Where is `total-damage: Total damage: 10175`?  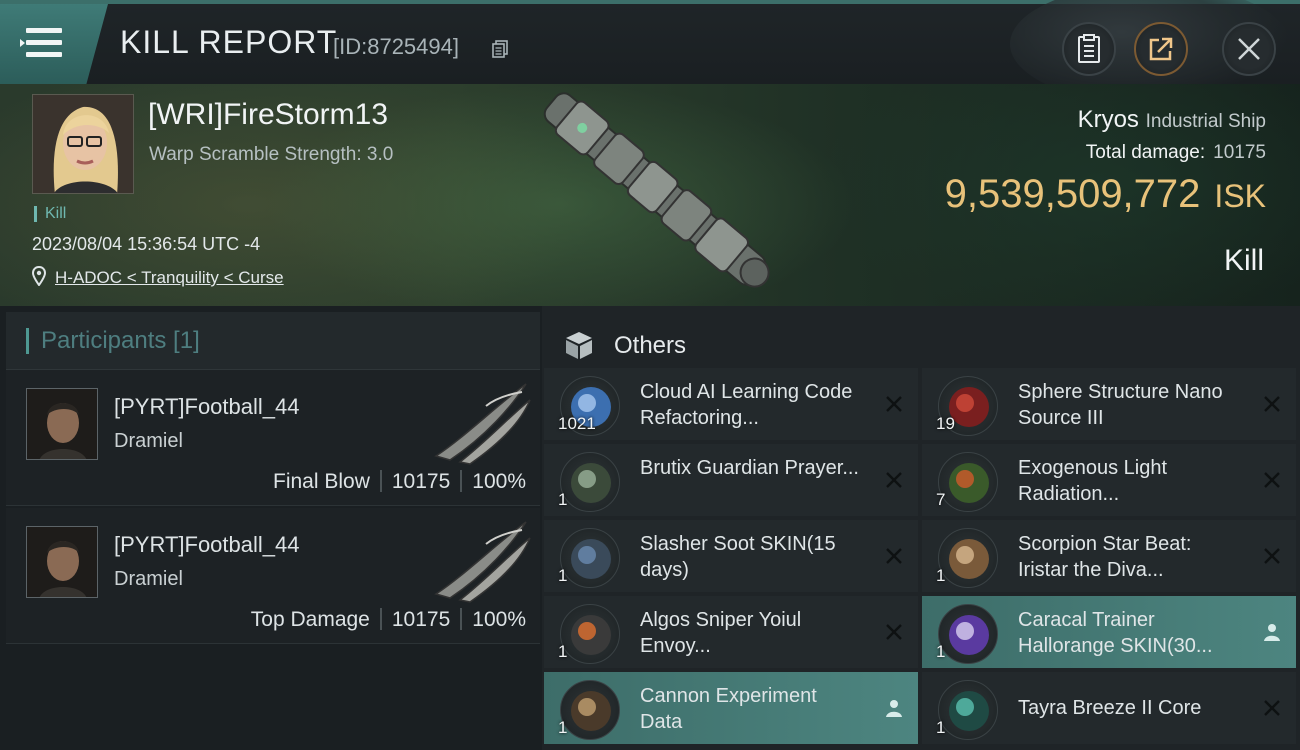 total-damage: Total damage: 10175 is located at coordinates (1176, 153).